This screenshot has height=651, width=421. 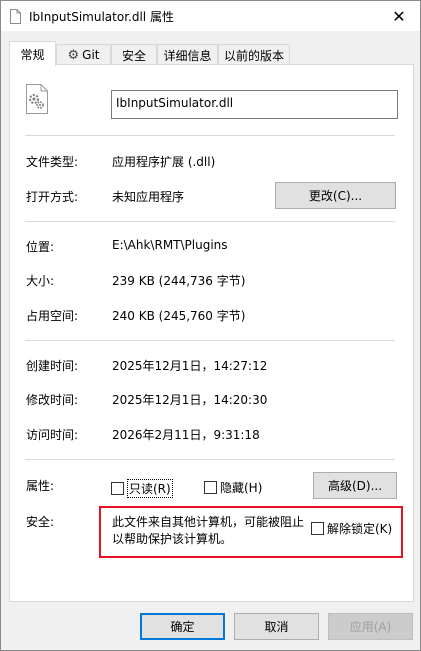 I want to click on size-label: 大小:, so click(x=40, y=281).